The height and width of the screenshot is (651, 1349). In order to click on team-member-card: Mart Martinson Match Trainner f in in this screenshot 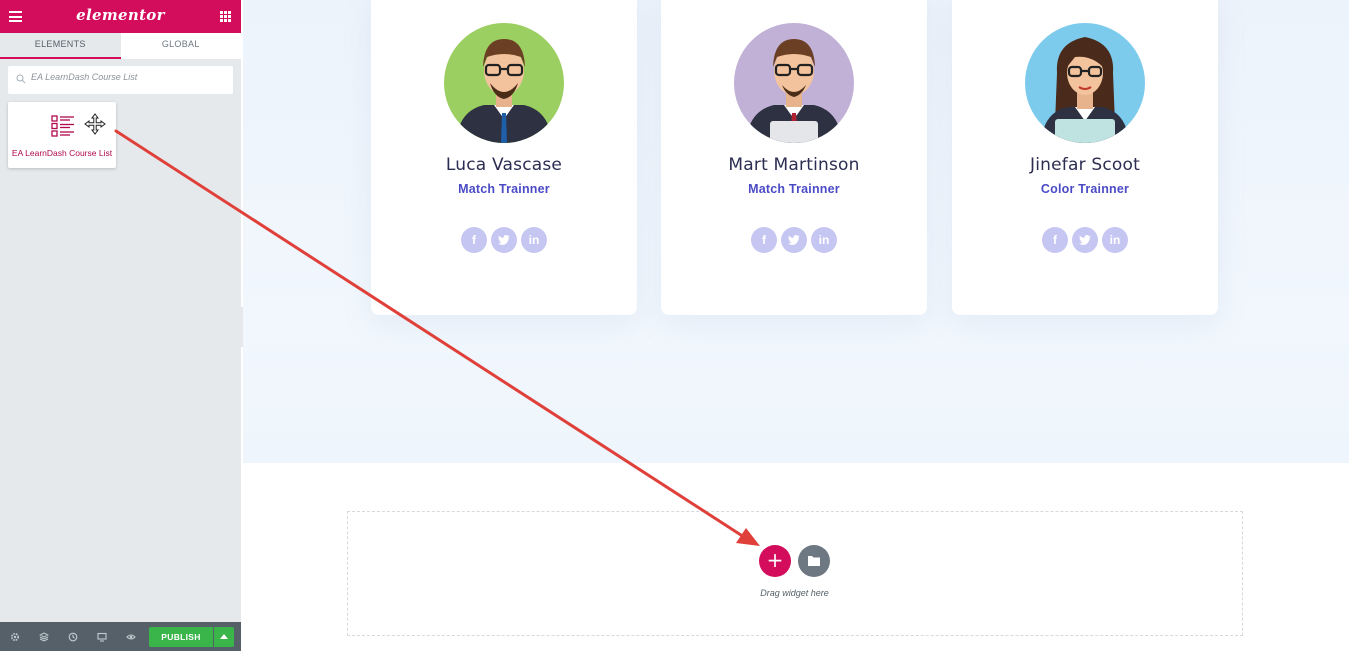, I will do `click(794, 157)`.